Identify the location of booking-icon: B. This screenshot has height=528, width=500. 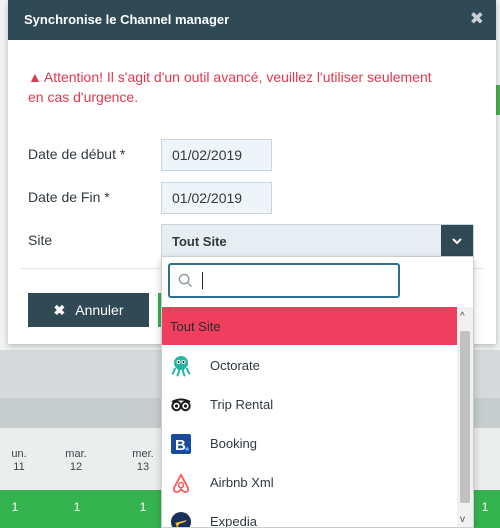
(181, 444).